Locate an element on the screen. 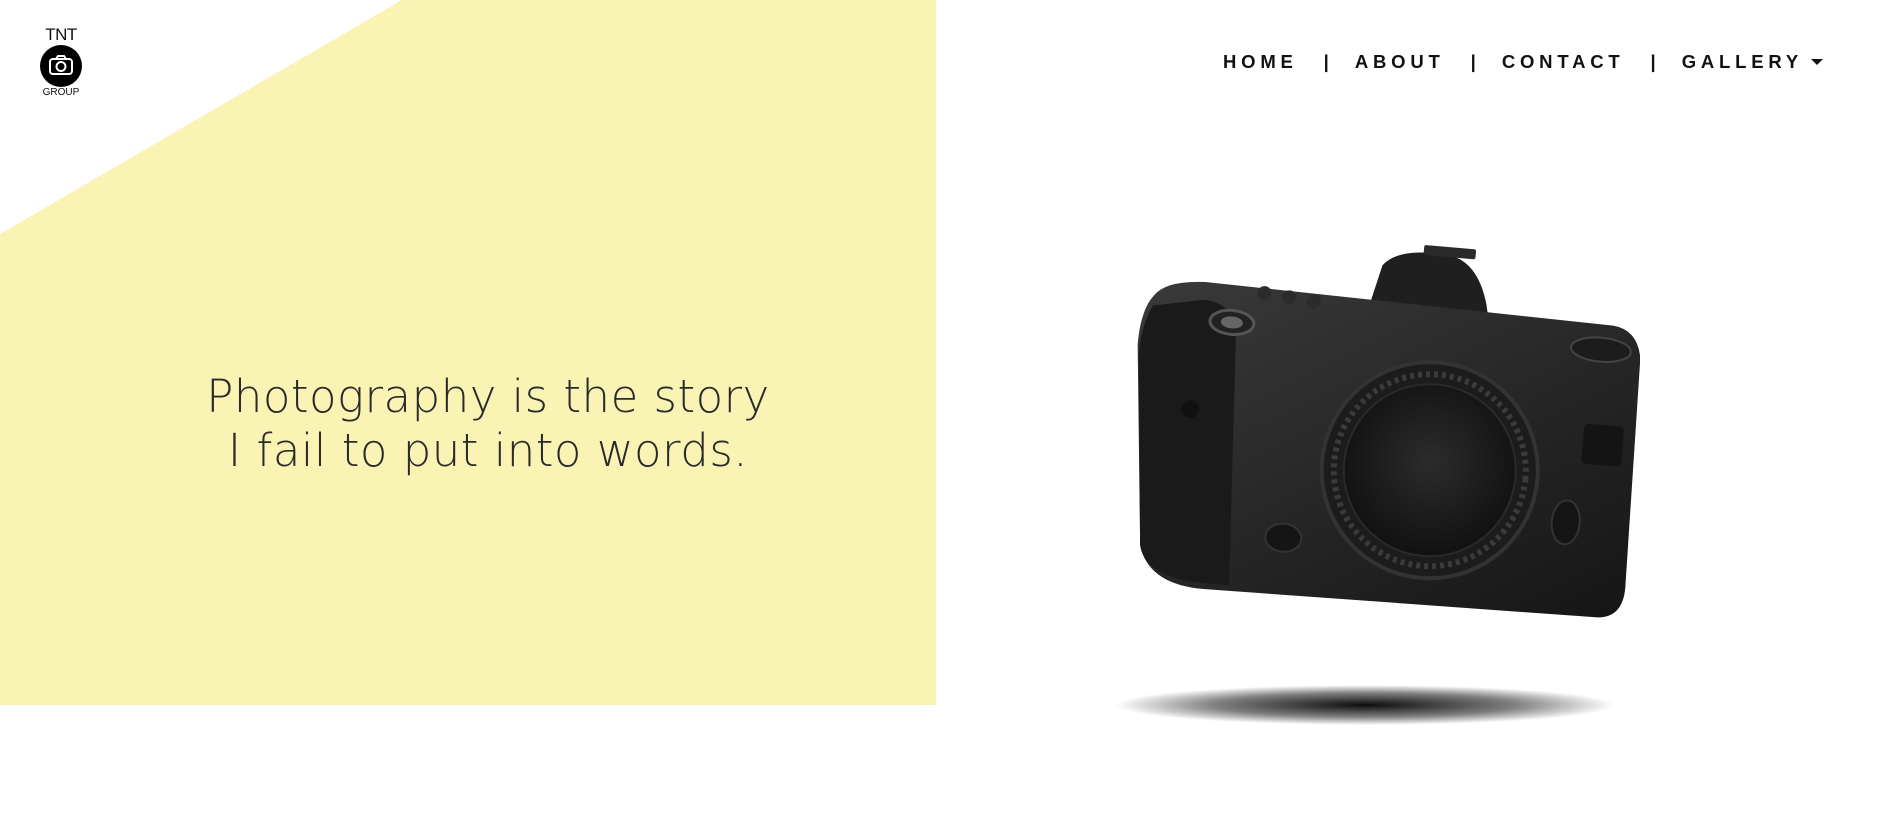  brand-top-text: TNT is located at coordinates (61, 34).